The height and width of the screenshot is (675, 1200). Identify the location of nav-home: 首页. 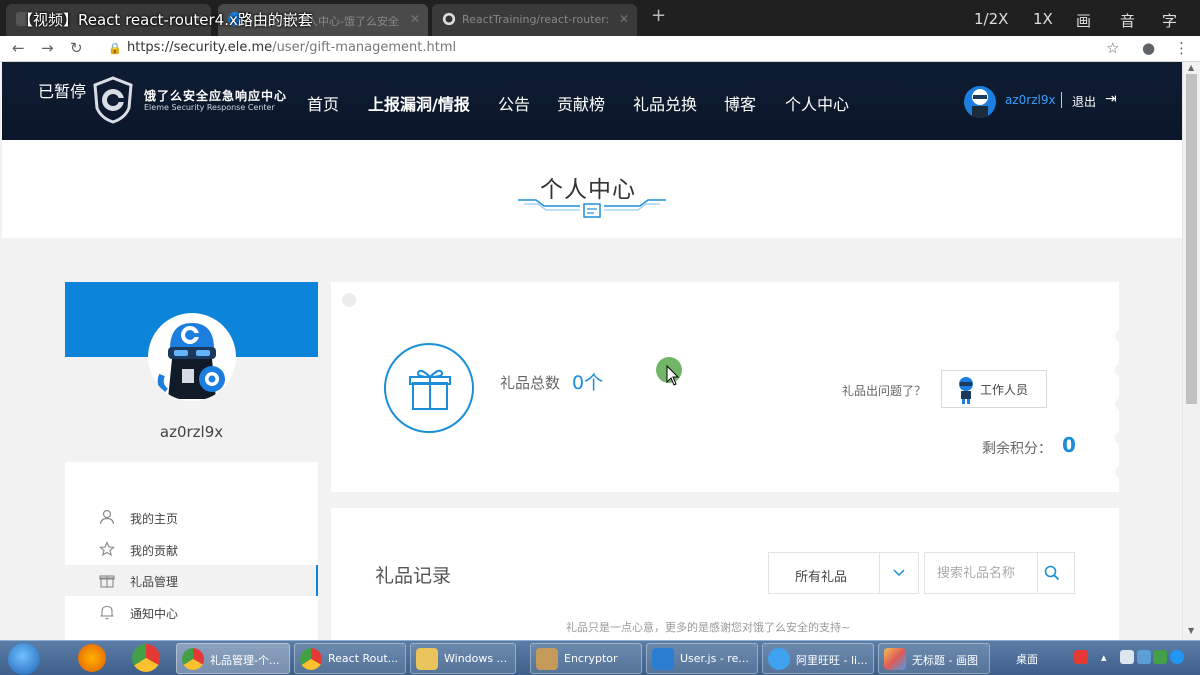
(323, 103).